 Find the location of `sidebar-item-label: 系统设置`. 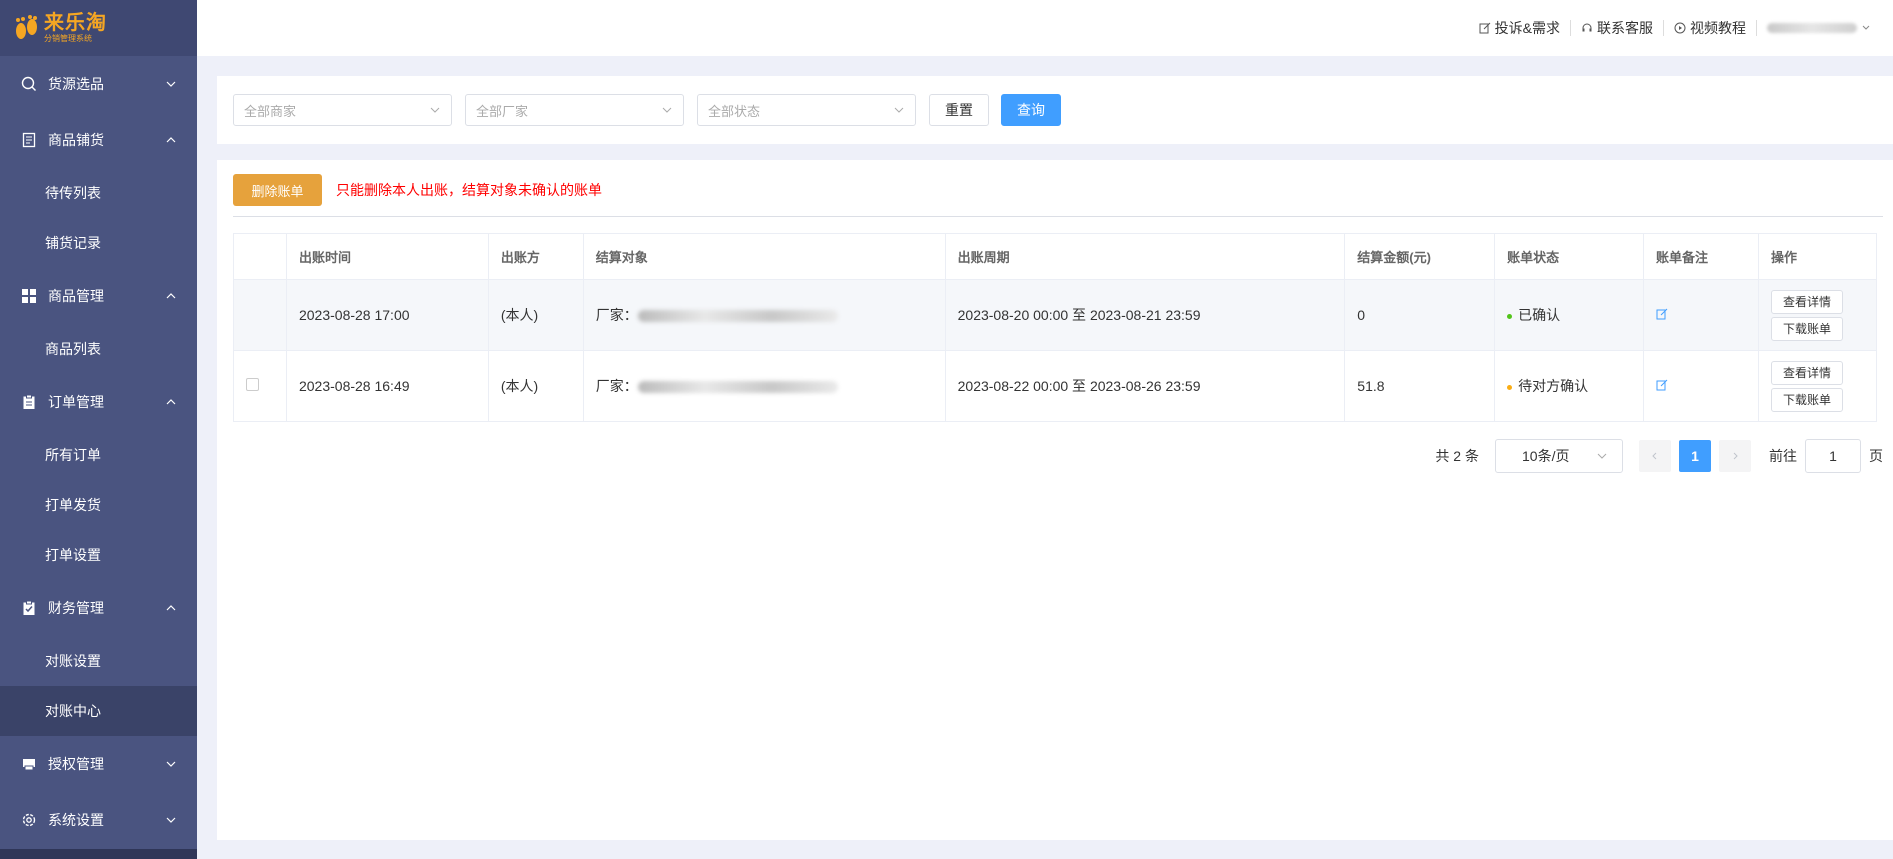

sidebar-item-label: 系统设置 is located at coordinates (76, 820).